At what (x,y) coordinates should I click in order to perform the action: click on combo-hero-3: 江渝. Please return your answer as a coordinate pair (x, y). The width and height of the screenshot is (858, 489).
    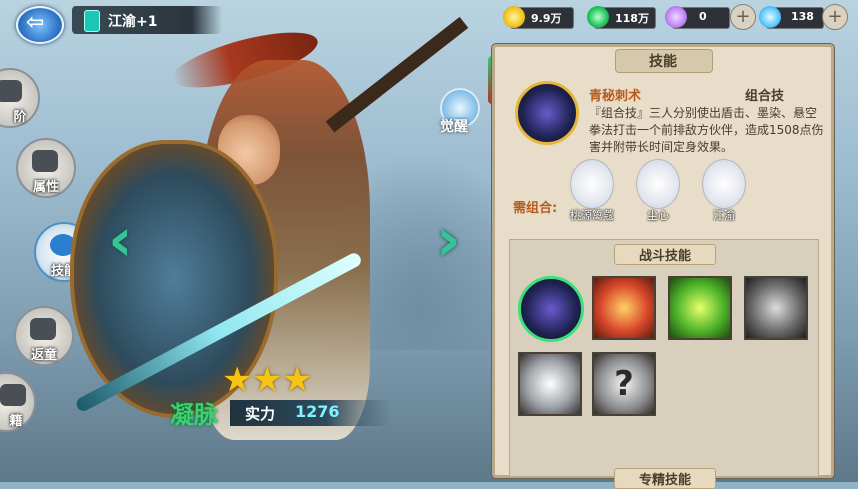
    Looking at the image, I should click on (724, 191).